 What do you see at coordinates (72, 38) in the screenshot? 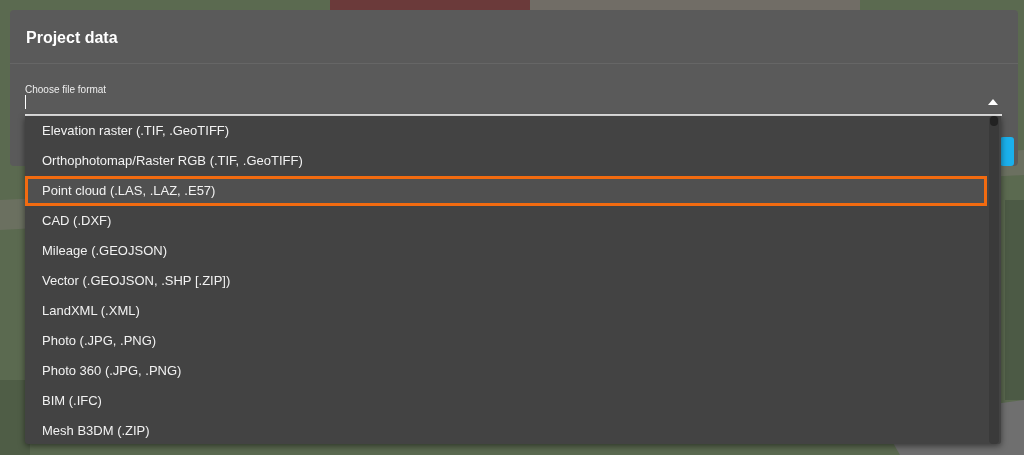
I see `dialog-title: Project data` at bounding box center [72, 38].